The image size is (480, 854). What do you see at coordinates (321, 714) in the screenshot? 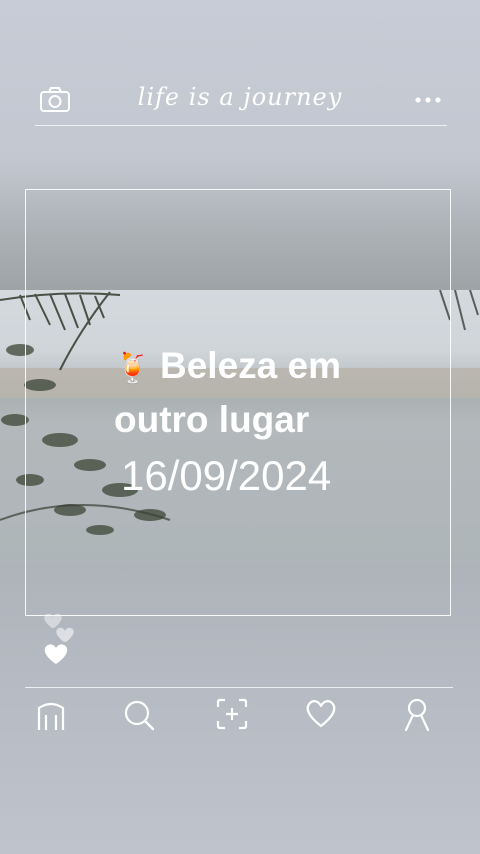
I see `heart-icon` at bounding box center [321, 714].